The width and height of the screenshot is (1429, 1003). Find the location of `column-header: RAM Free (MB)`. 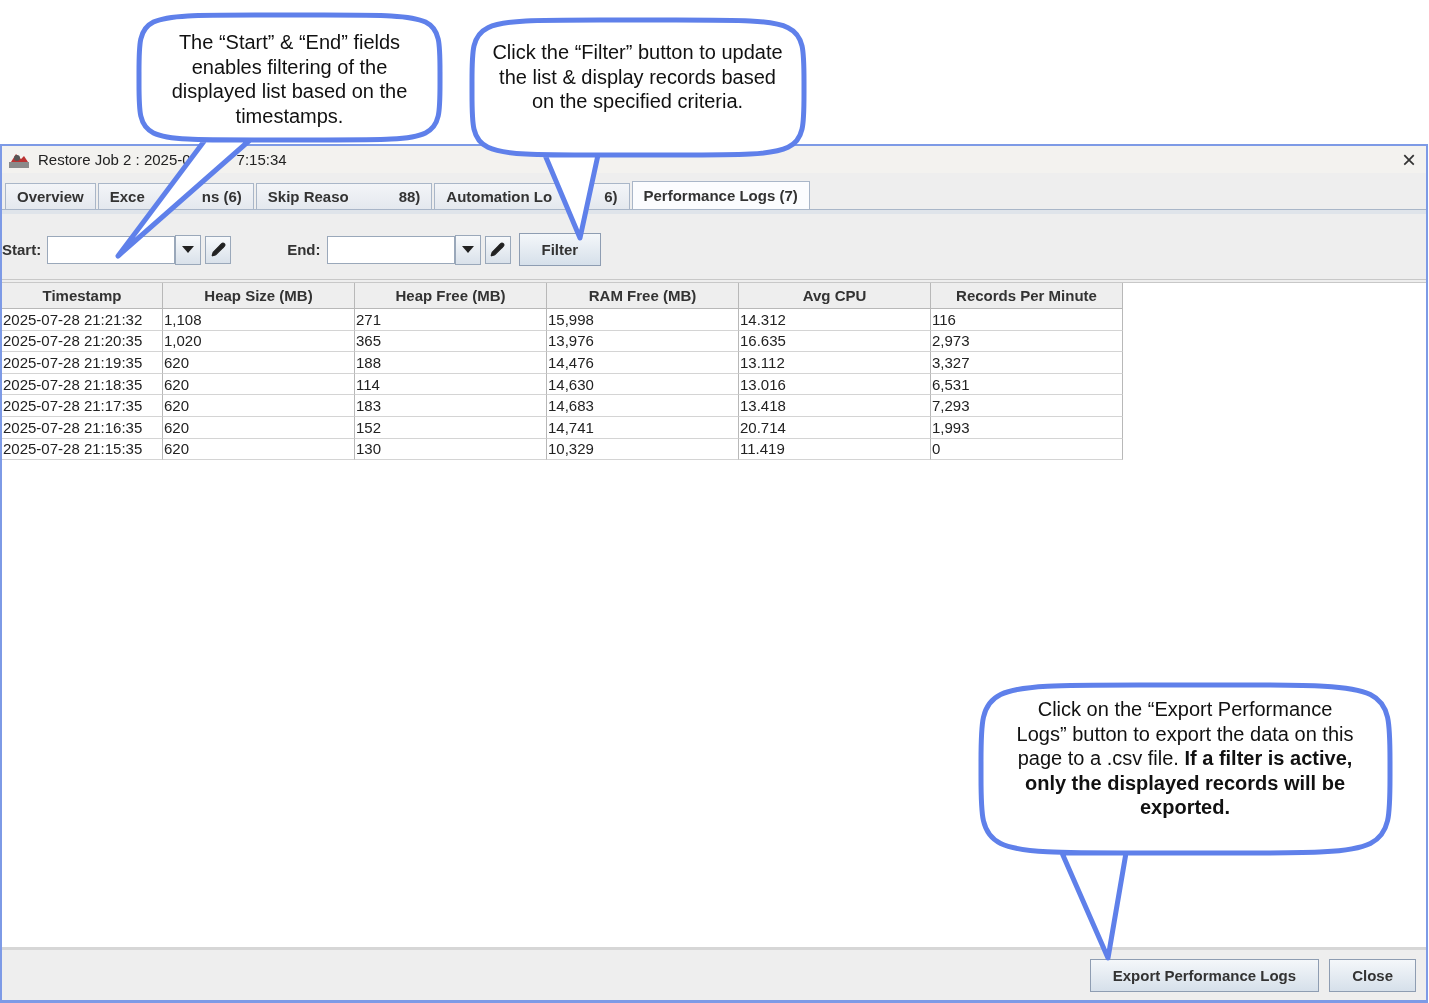

column-header: RAM Free (MB) is located at coordinates (643, 296).